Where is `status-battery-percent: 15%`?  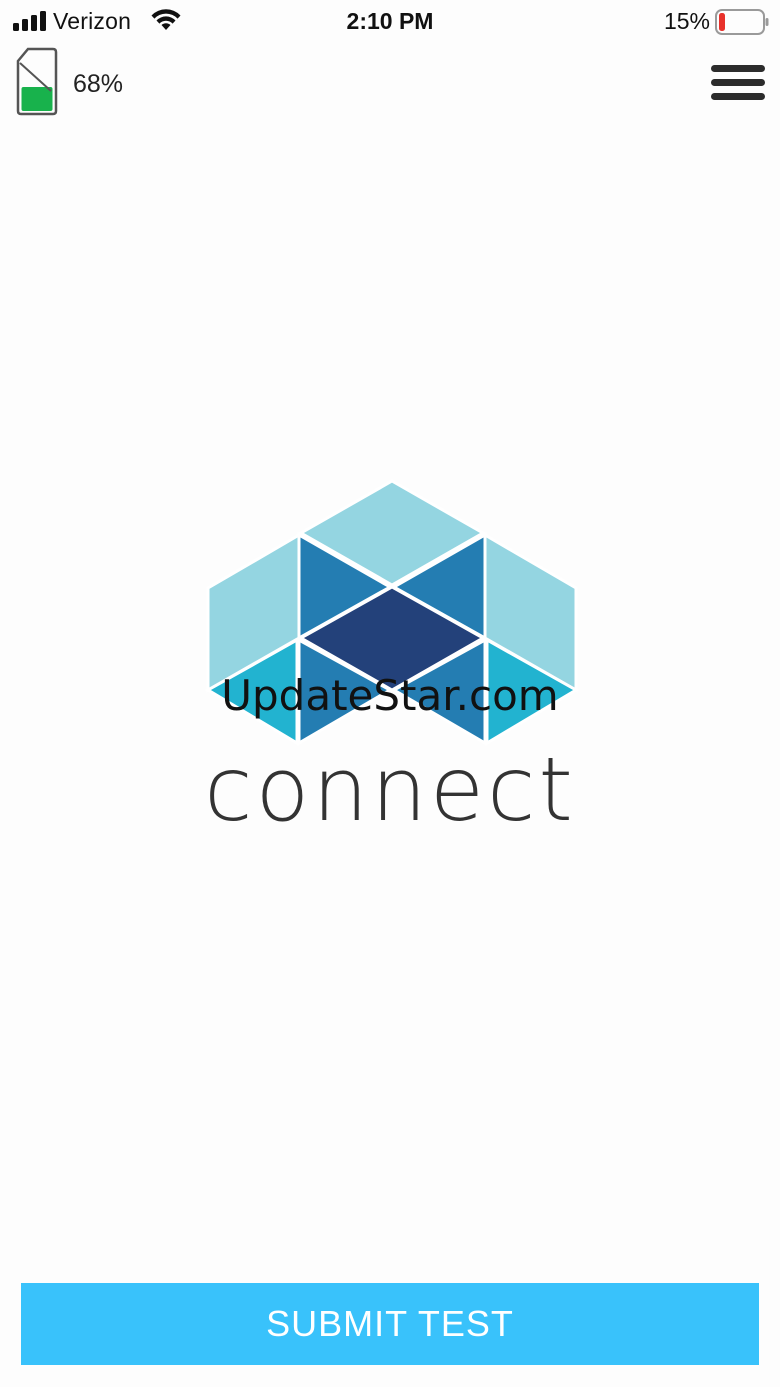 status-battery-percent: 15% is located at coordinates (686, 21).